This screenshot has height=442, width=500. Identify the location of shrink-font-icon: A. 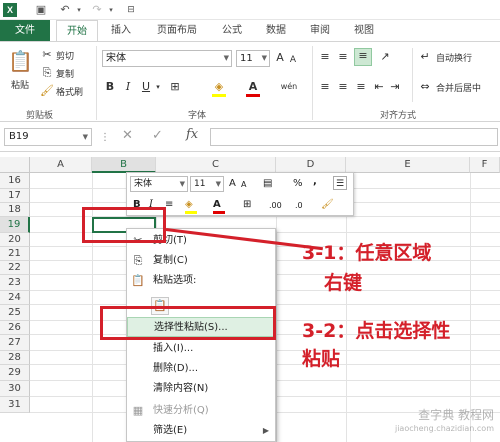
(293, 60).